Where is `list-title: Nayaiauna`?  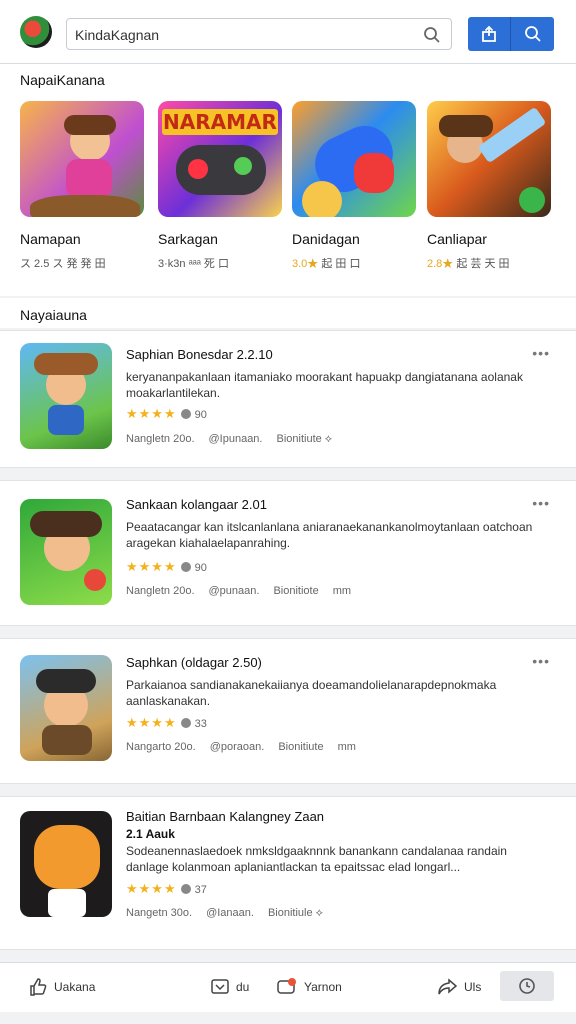 list-title: Nayaiauna is located at coordinates (53, 315).